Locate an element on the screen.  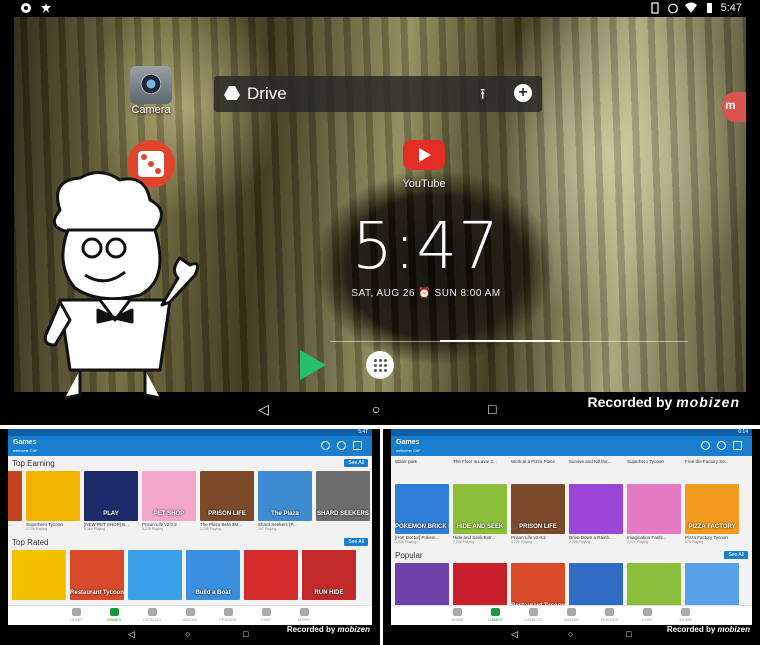
page-indicator is located at coordinates (509, 341).